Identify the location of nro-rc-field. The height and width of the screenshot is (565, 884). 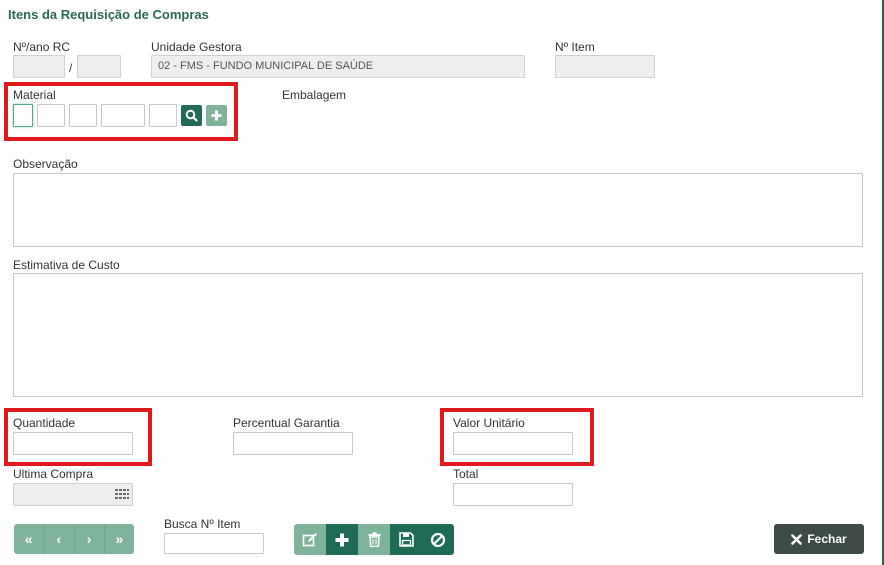
(39, 66).